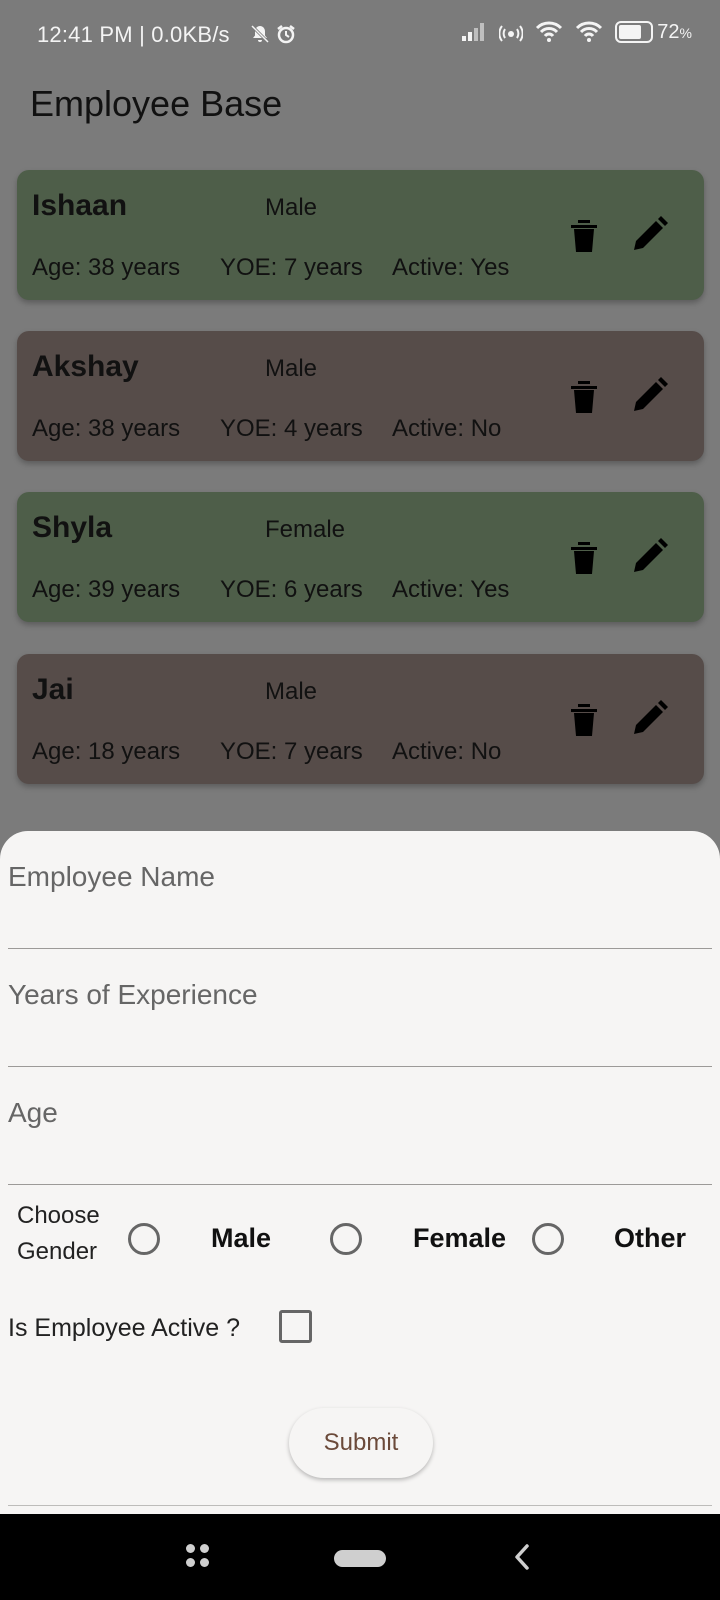 This screenshot has height=1600, width=720. Describe the element at coordinates (124, 1328) in the screenshot. I see `active-label: Is Employee Active ?` at that location.